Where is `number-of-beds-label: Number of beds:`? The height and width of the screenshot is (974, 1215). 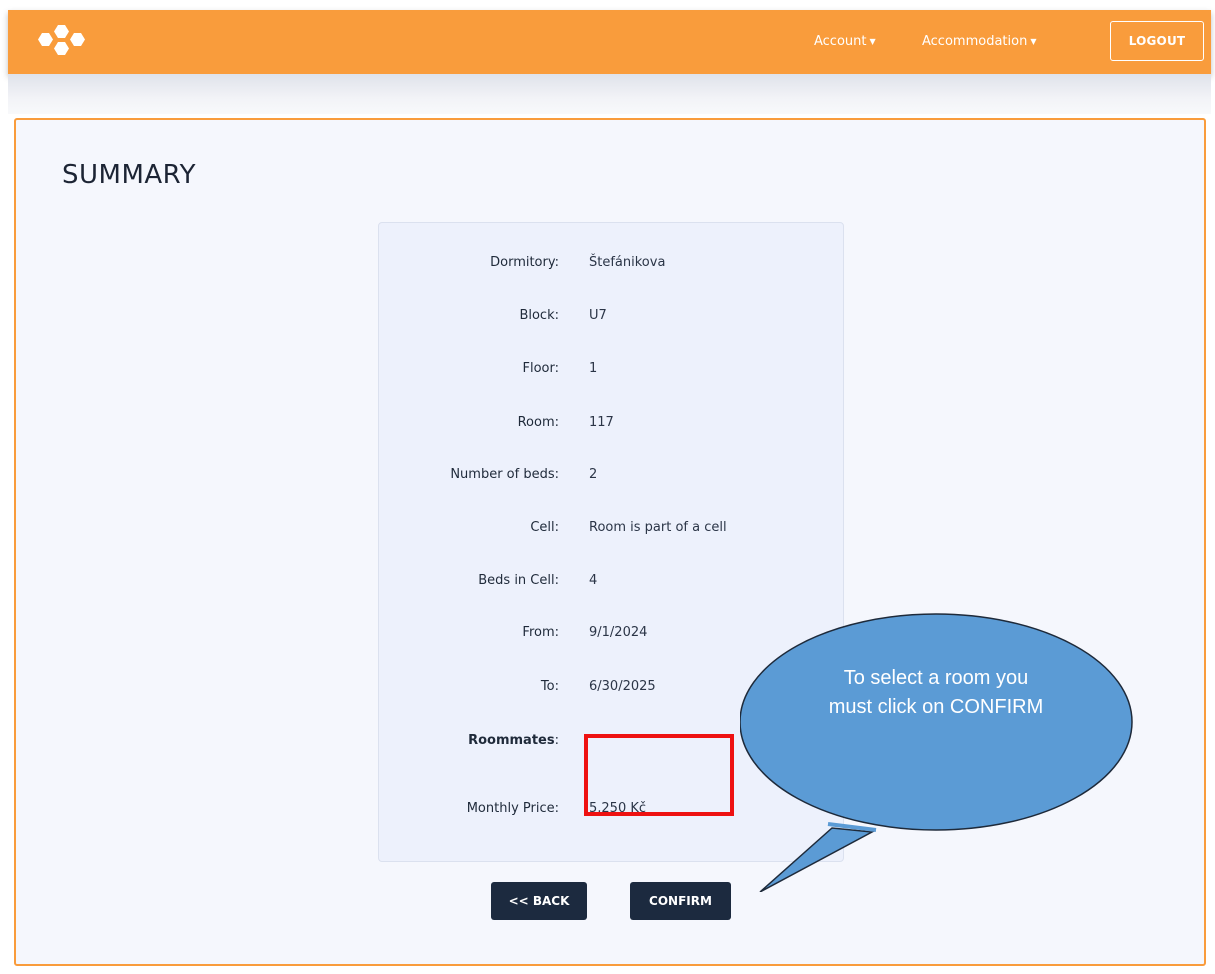
number-of-beds-label: Number of beds: is located at coordinates (504, 474).